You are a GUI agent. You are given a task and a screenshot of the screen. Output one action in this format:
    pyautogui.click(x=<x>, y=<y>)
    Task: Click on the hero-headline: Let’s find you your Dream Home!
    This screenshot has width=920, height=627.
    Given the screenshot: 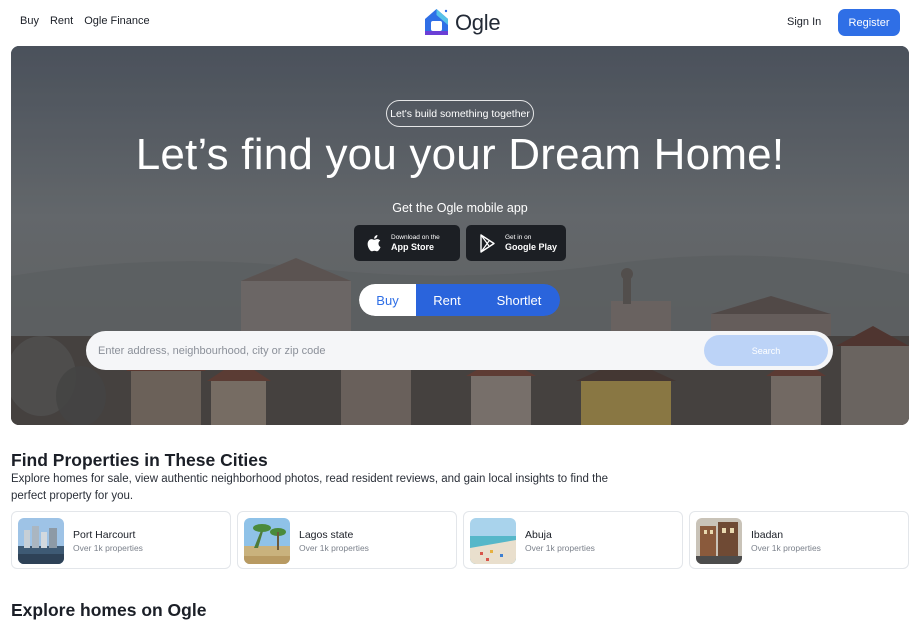 What is the action you would take?
    pyautogui.click(x=460, y=154)
    